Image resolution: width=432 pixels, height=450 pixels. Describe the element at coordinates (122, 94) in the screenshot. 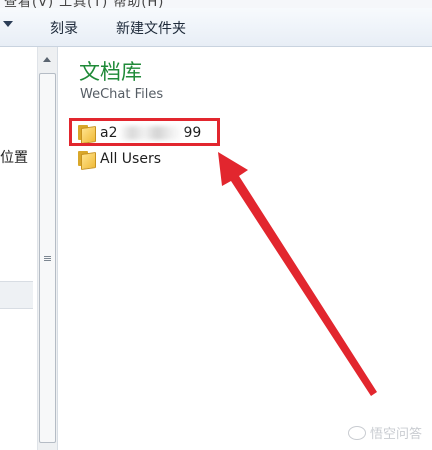

I see `library-subtitle: WeChat Files` at that location.